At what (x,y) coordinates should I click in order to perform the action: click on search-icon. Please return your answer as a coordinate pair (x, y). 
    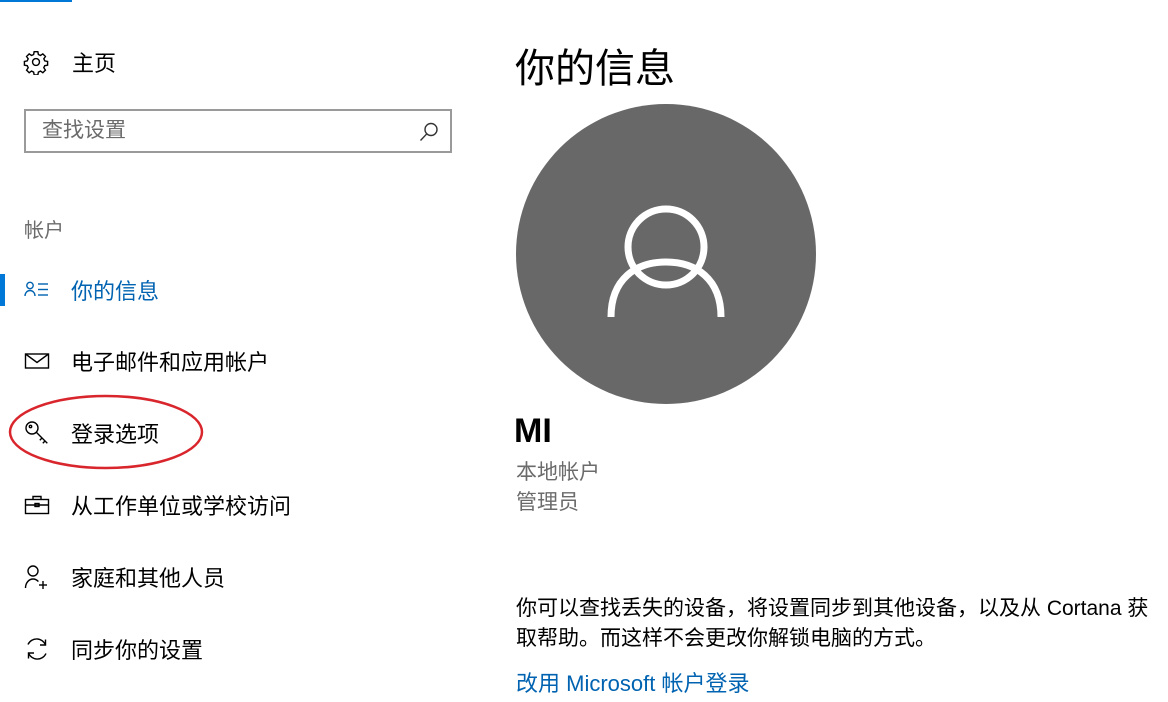
    Looking at the image, I should click on (429, 132).